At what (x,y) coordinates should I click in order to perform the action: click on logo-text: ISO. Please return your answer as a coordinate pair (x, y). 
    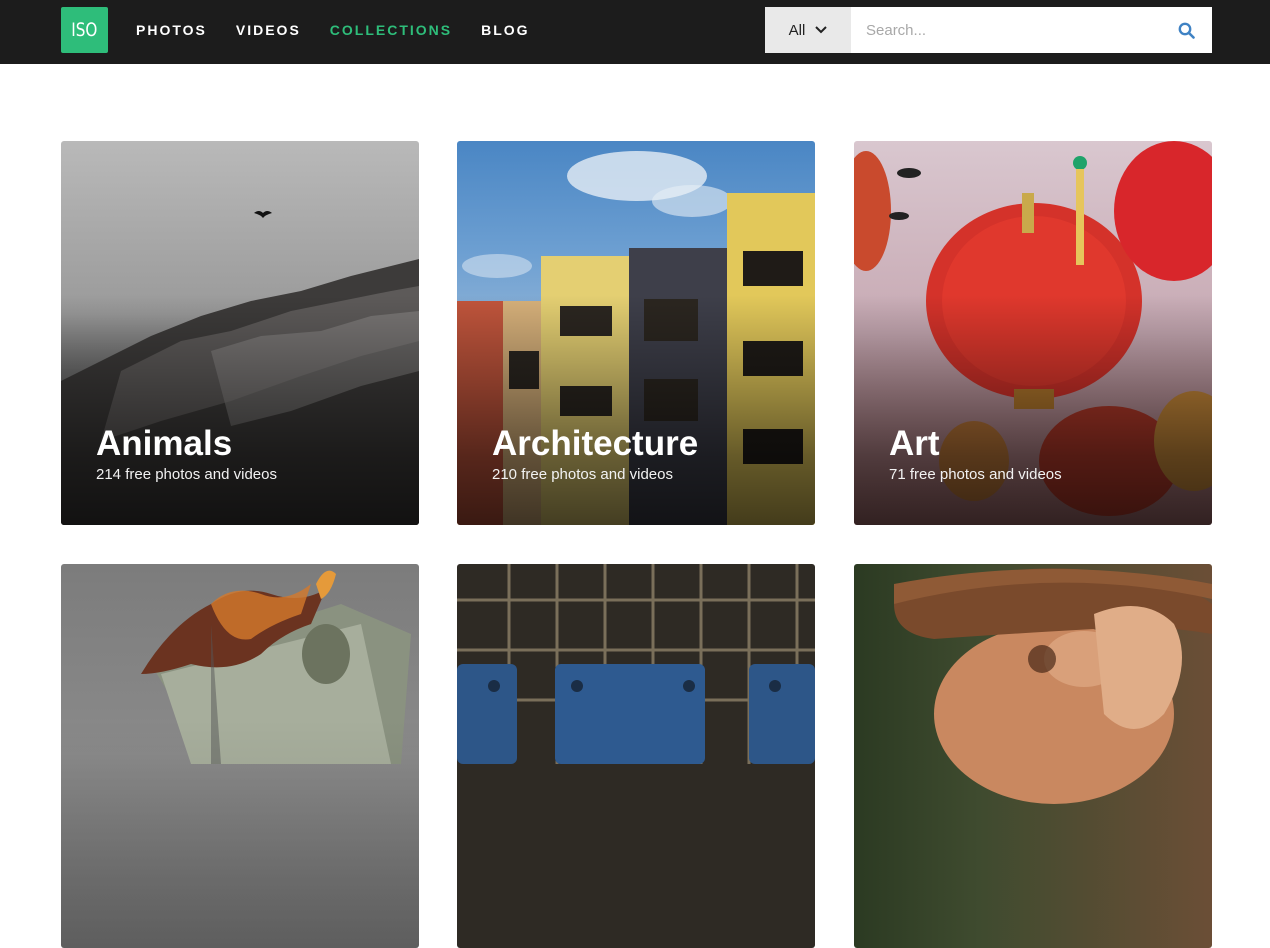
    Looking at the image, I should click on (84, 30).